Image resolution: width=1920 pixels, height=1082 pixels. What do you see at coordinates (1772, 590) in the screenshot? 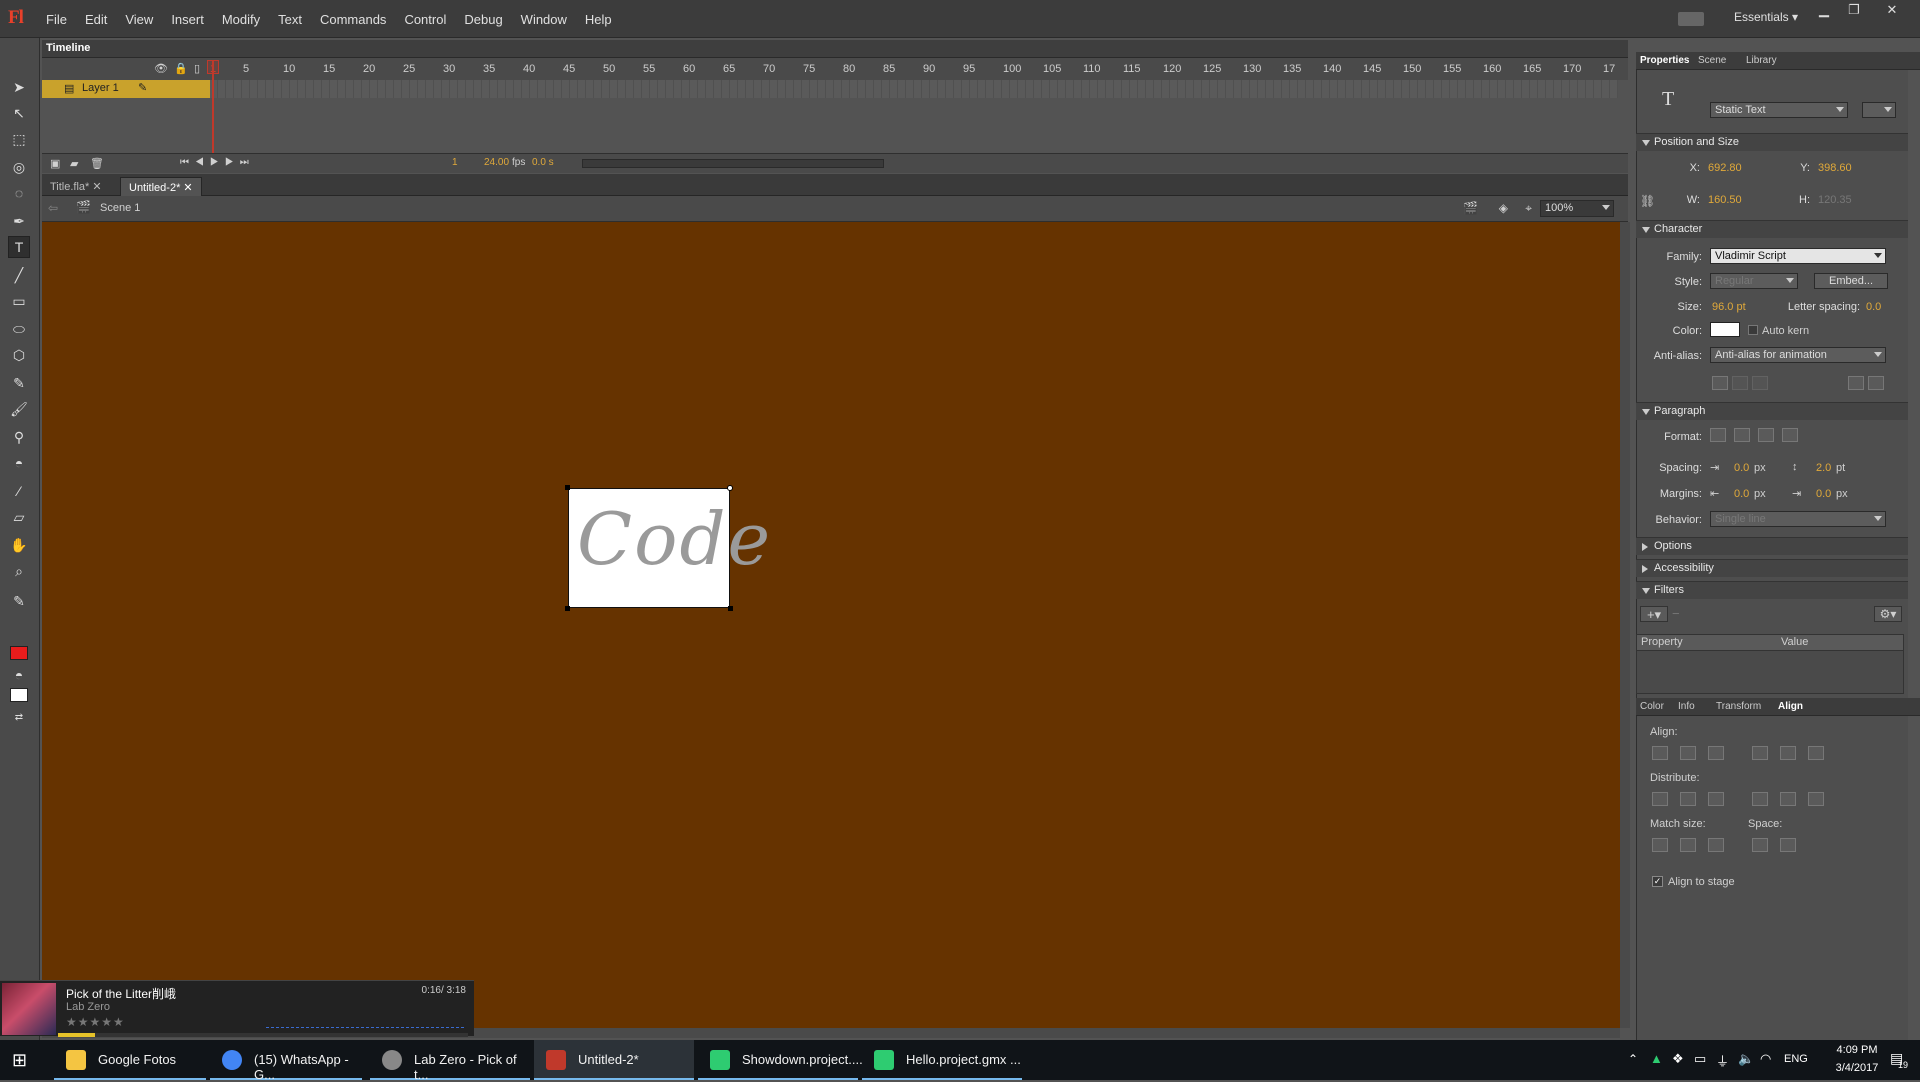
I see `section-filters: Filters` at bounding box center [1772, 590].